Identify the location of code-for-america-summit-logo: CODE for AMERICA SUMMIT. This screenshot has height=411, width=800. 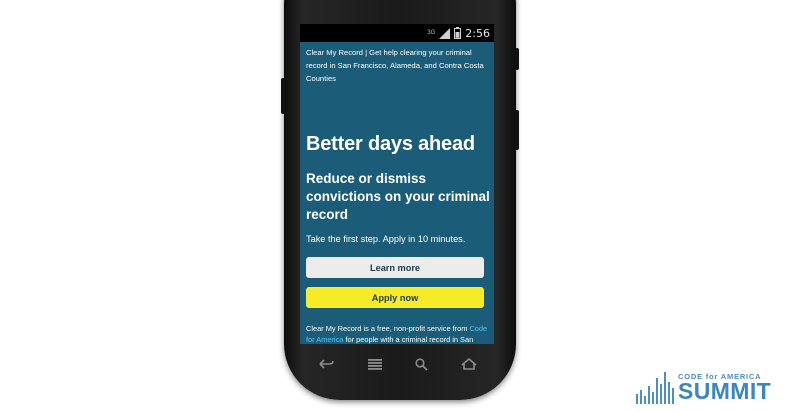
(711, 387).